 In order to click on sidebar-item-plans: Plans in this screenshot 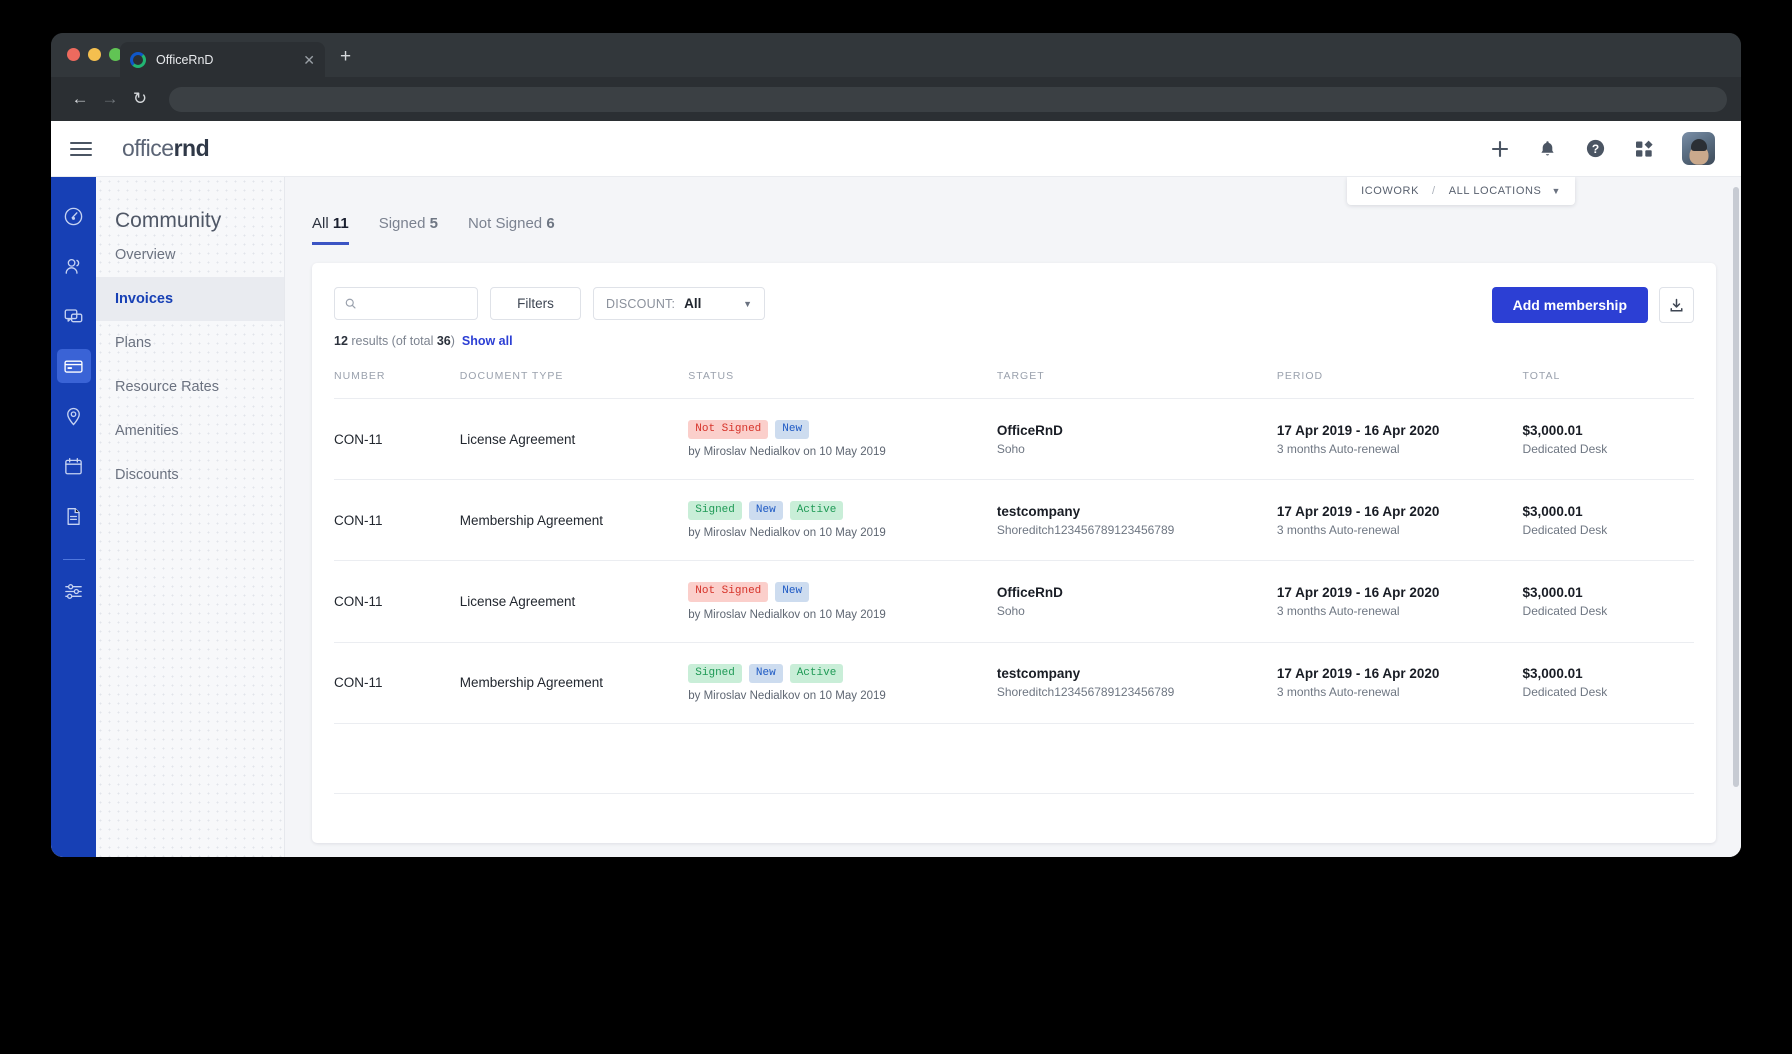, I will do `click(190, 343)`.